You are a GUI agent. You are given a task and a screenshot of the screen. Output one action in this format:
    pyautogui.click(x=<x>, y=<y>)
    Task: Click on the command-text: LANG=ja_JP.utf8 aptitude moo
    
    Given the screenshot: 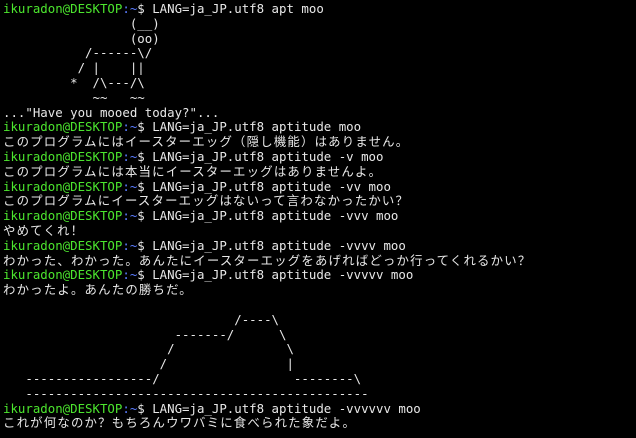 What is the action you would take?
    pyautogui.click(x=257, y=127)
    